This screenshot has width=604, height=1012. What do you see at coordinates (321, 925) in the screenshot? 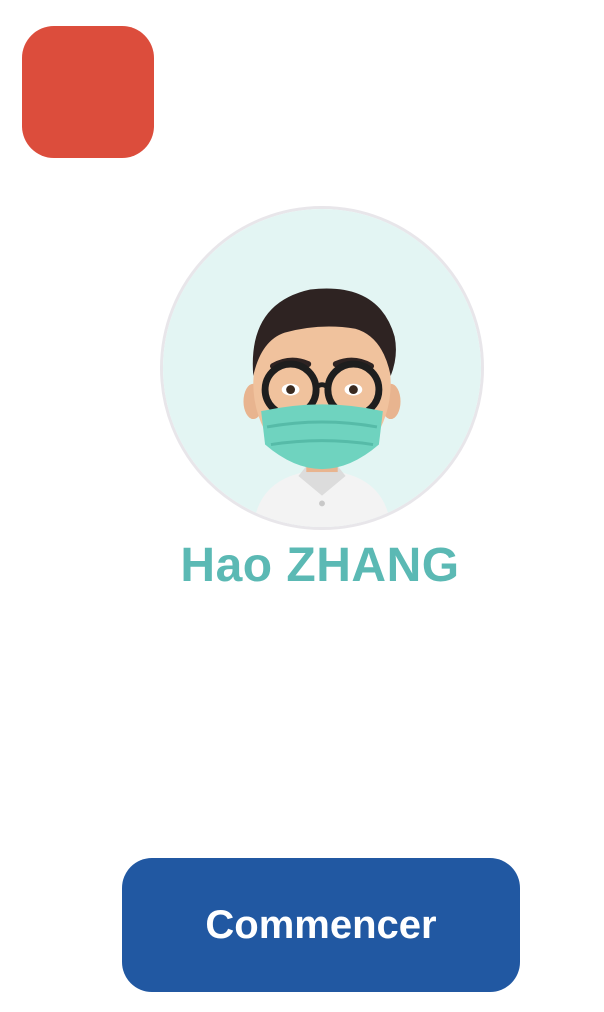
I see `start-button: Commencer` at bounding box center [321, 925].